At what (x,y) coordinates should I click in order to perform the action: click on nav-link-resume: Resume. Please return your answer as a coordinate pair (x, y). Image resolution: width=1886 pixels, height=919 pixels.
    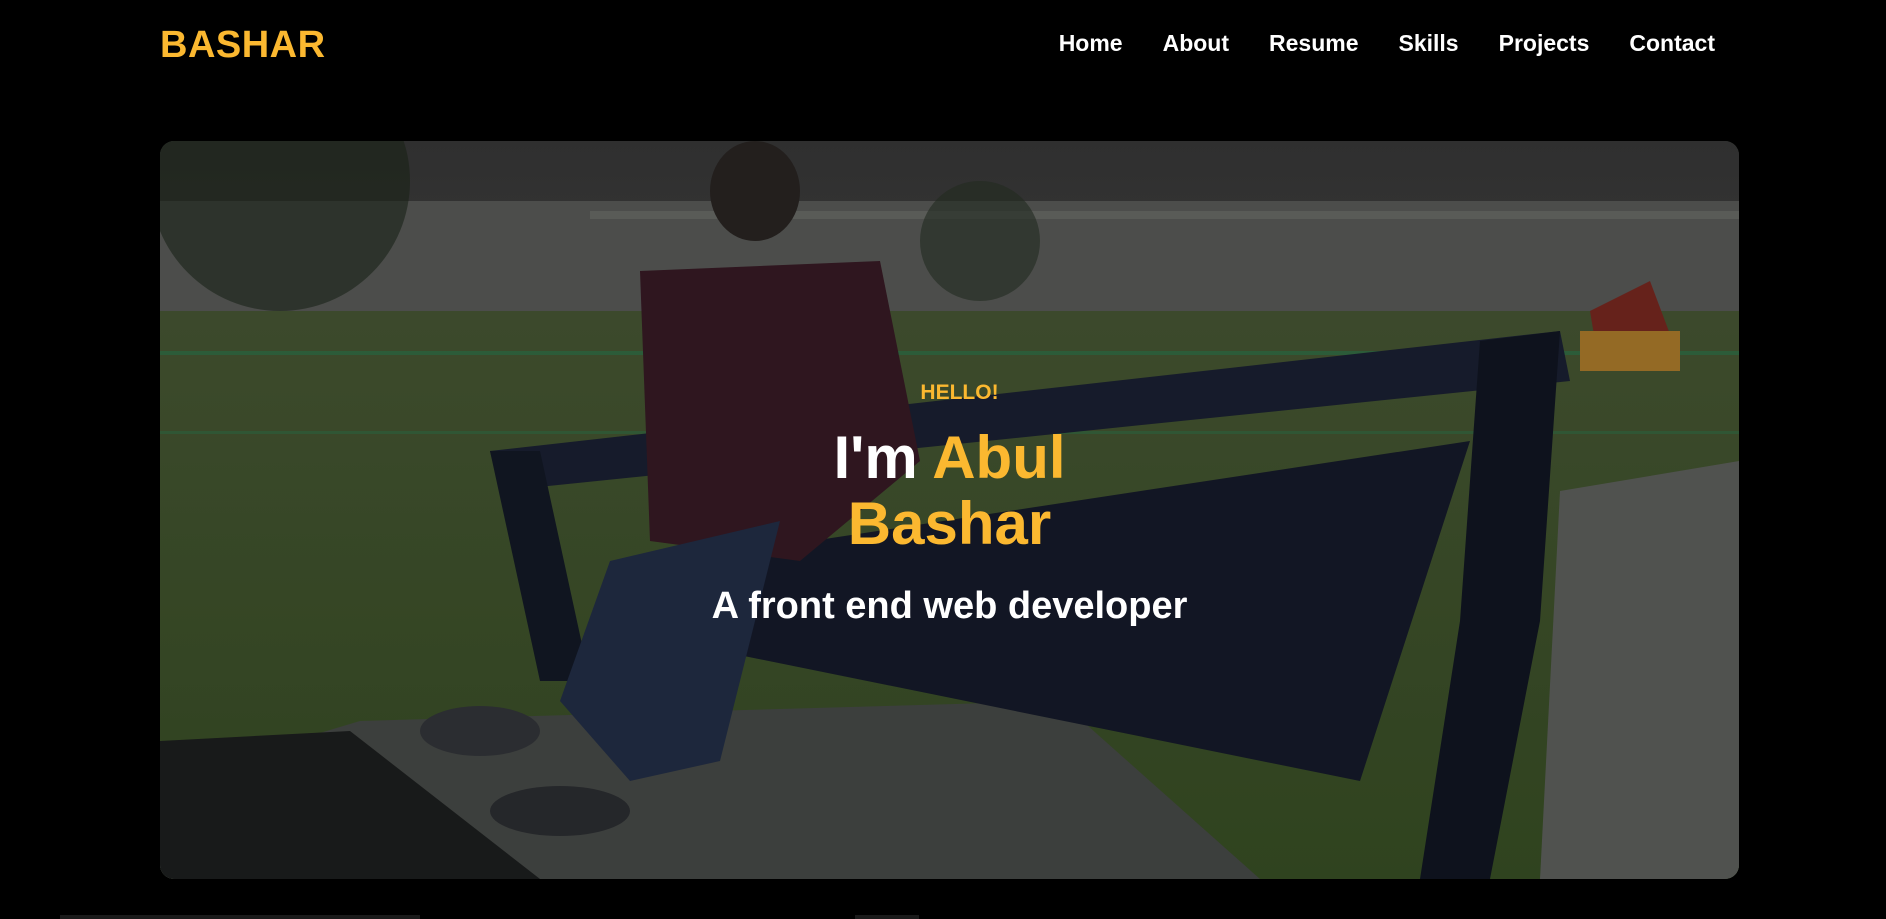
    Looking at the image, I should click on (1313, 43).